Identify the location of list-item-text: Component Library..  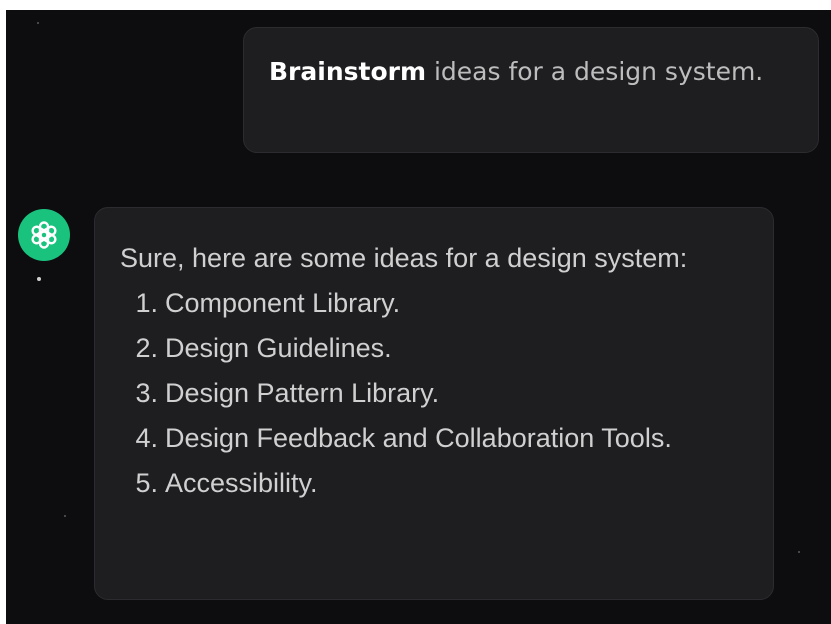
(283, 303).